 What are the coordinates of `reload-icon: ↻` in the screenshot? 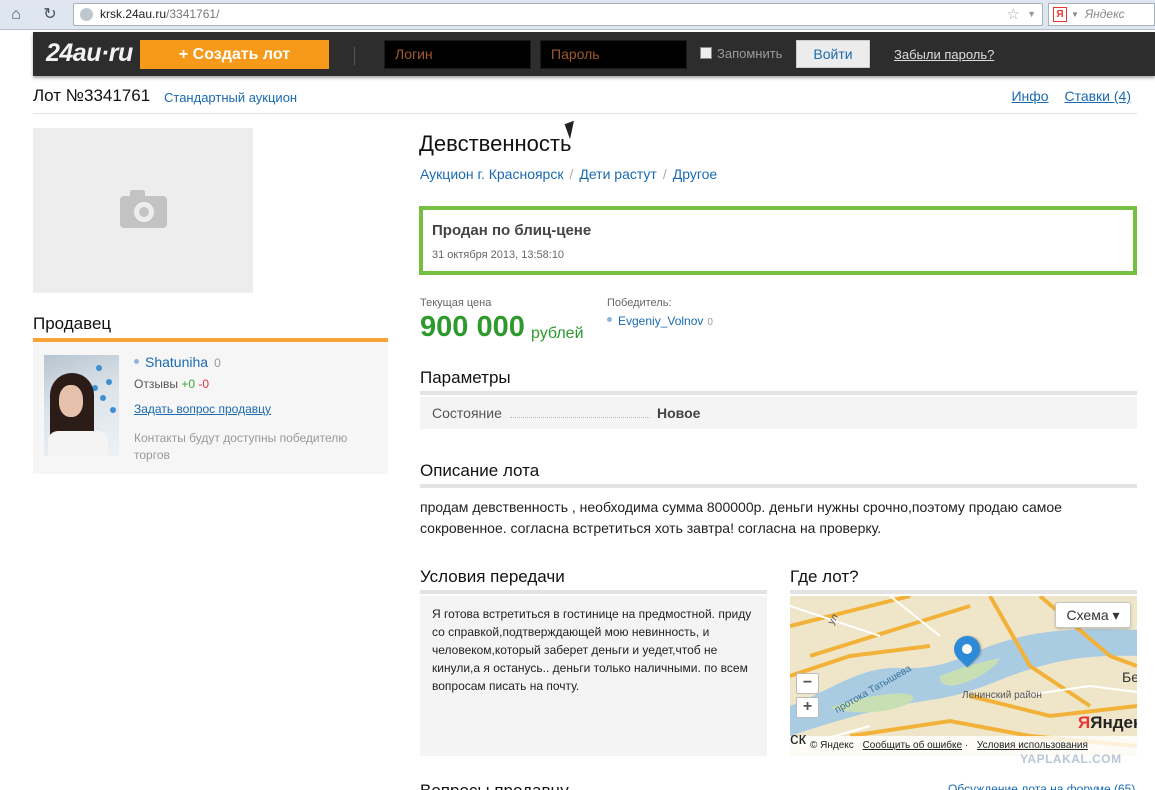 It's located at (50, 15).